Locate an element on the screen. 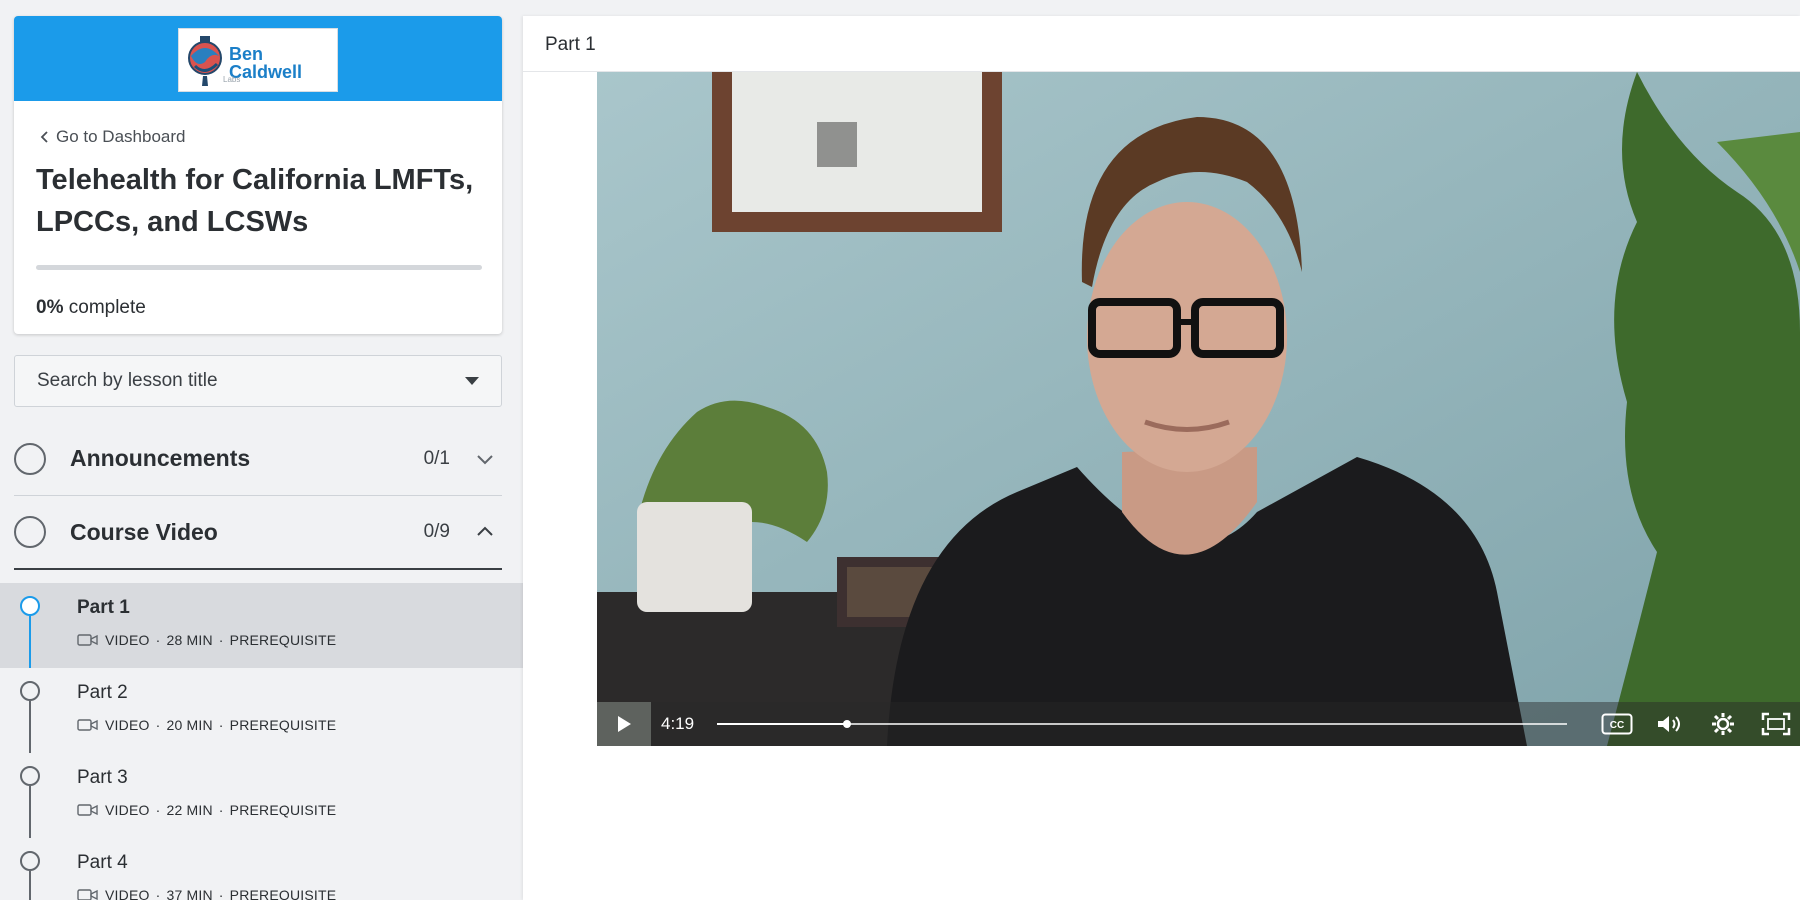 Image resolution: width=1800 pixels, height=900 pixels. settings-button is located at coordinates (1723, 724).